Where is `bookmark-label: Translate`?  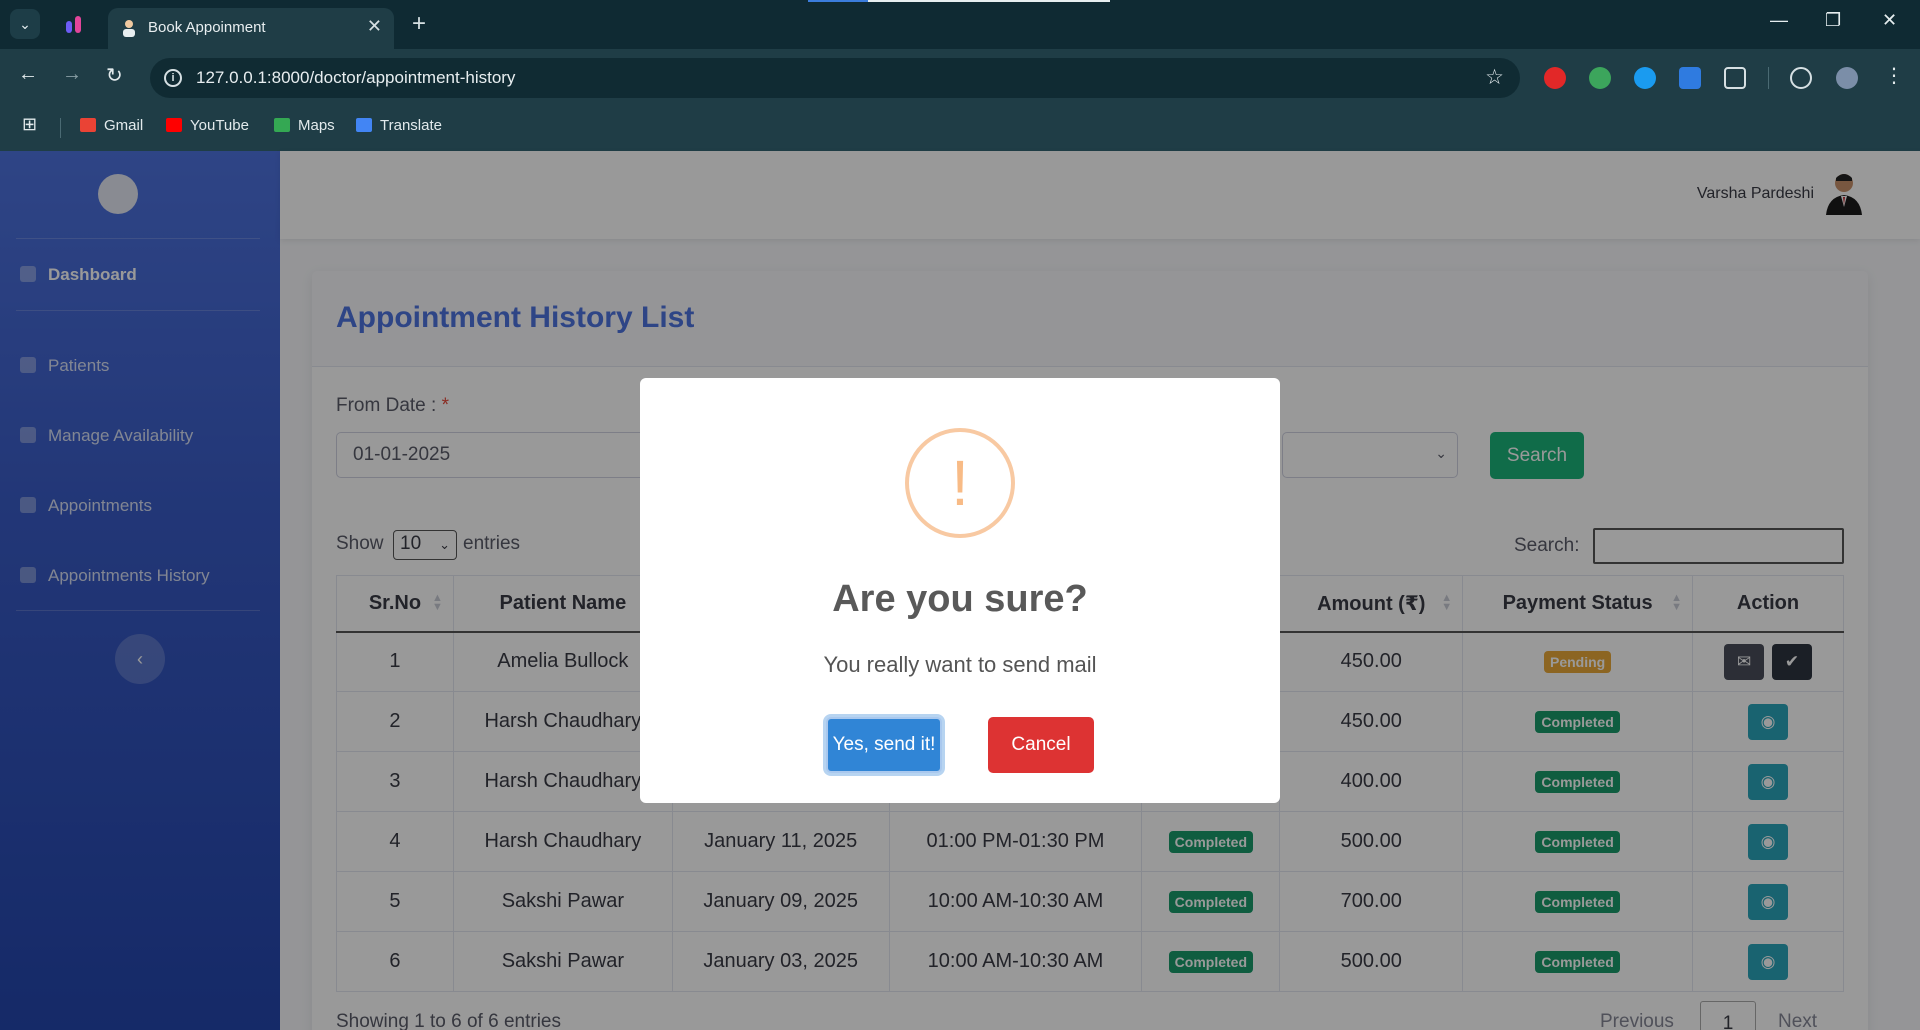
bookmark-label: Translate is located at coordinates (411, 125).